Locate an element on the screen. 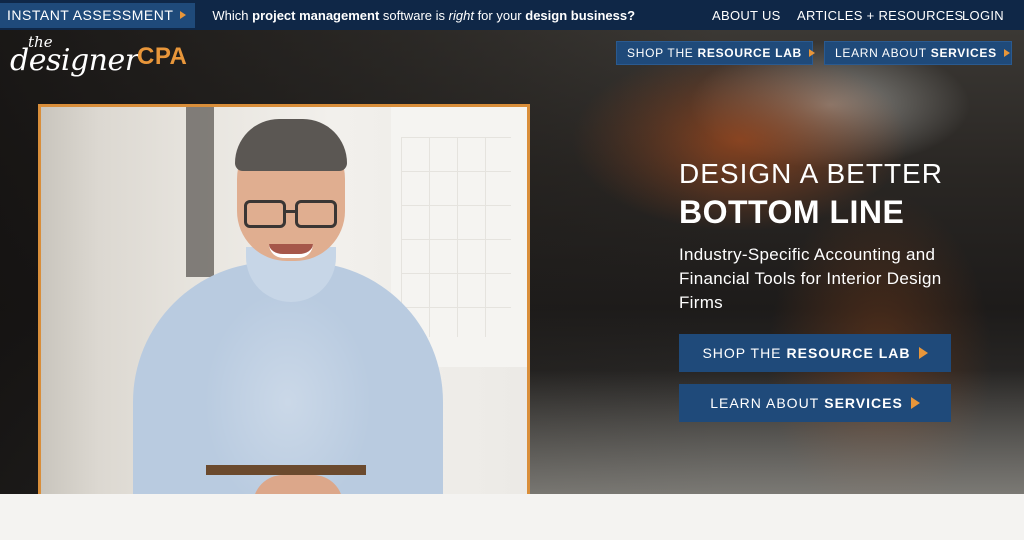 Image resolution: width=1024 pixels, height=540 pixels. promo-text: Which is located at coordinates (232, 15).